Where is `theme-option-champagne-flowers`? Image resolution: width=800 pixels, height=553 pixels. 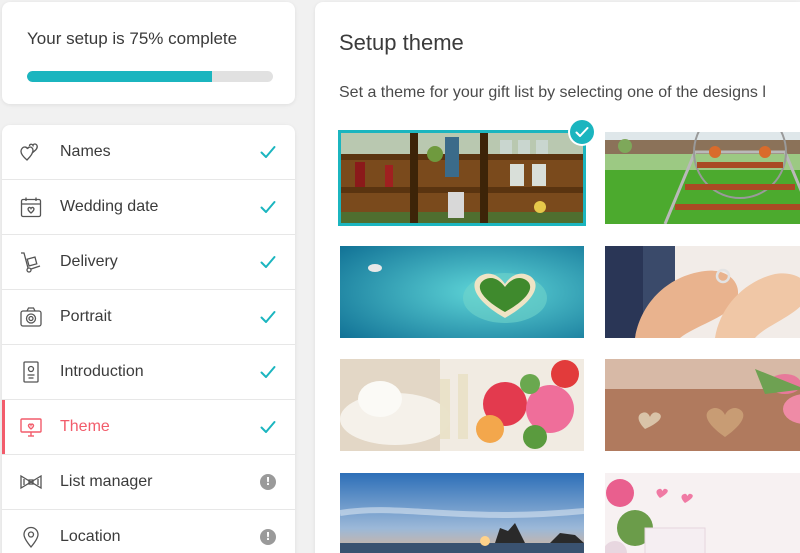 theme-option-champagne-flowers is located at coordinates (462, 405).